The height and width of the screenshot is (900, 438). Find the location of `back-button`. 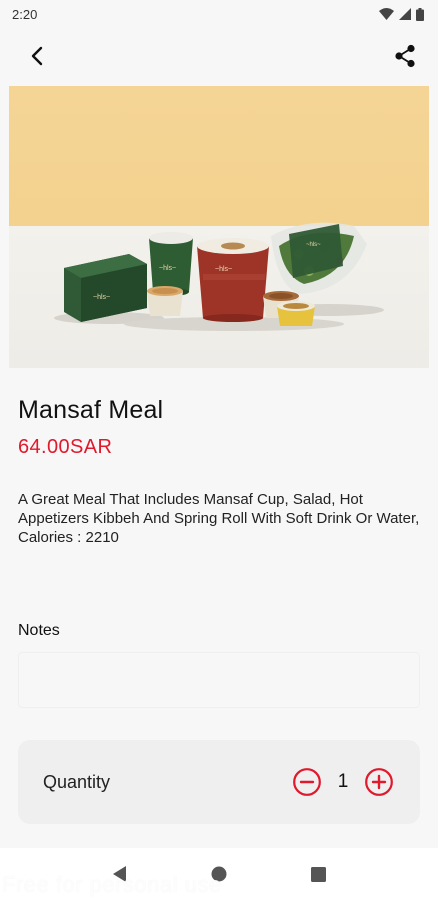

back-button is located at coordinates (37, 56).